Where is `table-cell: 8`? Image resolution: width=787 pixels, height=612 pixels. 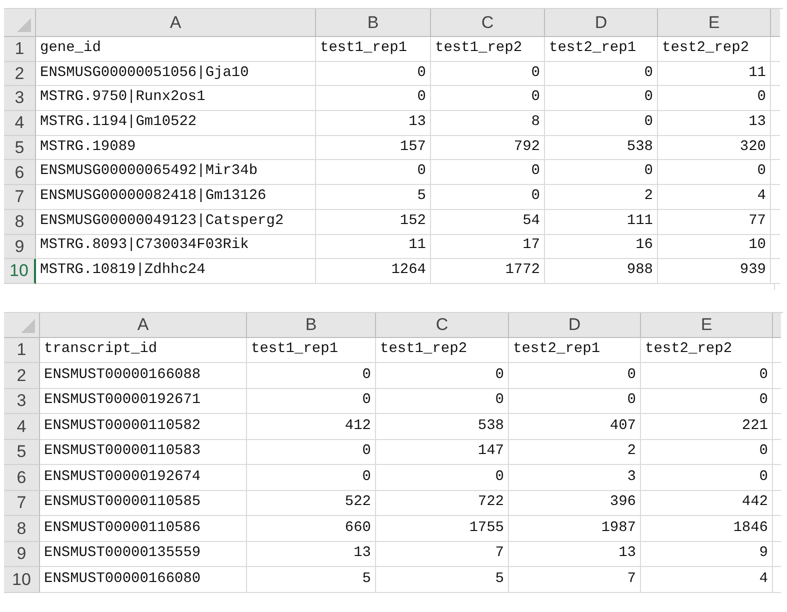 table-cell: 8 is located at coordinates (488, 123).